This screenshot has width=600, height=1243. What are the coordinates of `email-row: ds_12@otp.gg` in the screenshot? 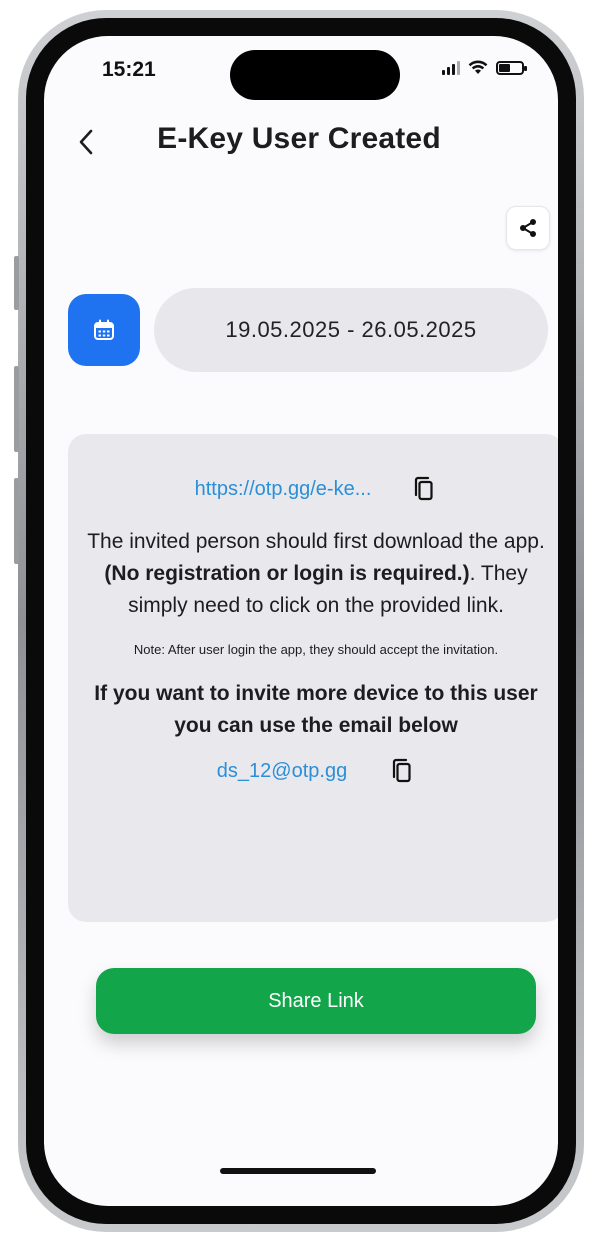 It's located at (316, 771).